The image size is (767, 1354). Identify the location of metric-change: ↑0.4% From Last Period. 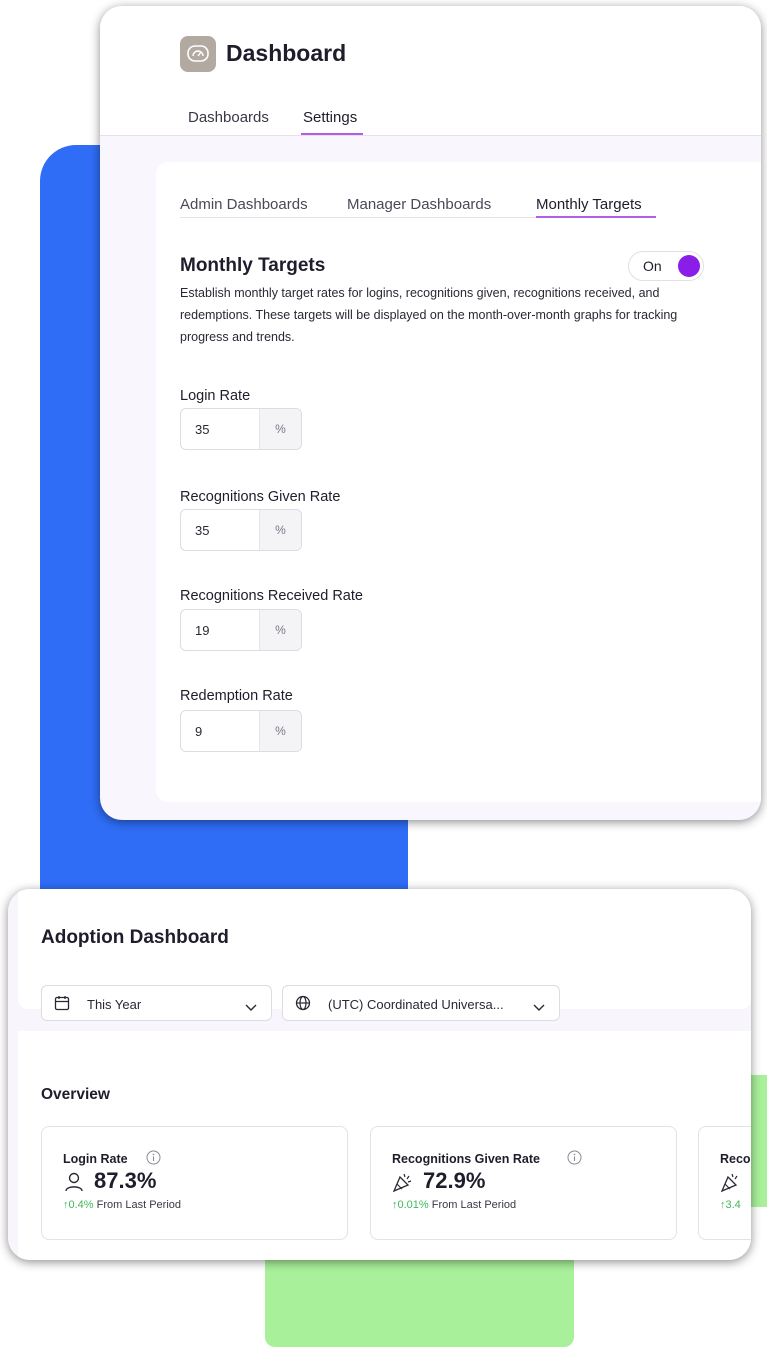
(122, 1205).